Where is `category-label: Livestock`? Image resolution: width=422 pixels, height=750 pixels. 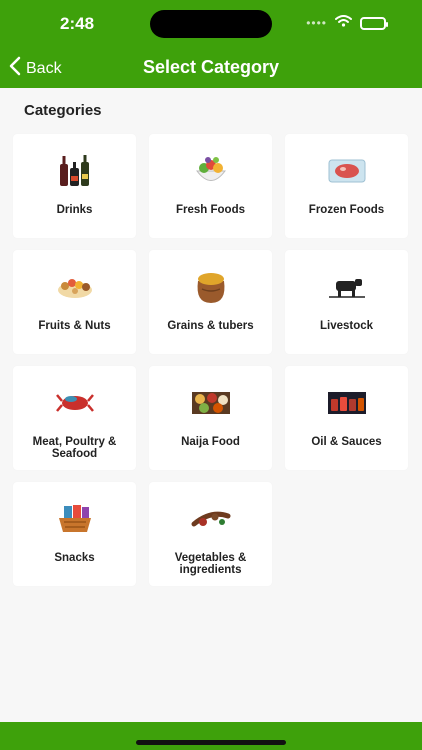
category-label: Livestock is located at coordinates (346, 326).